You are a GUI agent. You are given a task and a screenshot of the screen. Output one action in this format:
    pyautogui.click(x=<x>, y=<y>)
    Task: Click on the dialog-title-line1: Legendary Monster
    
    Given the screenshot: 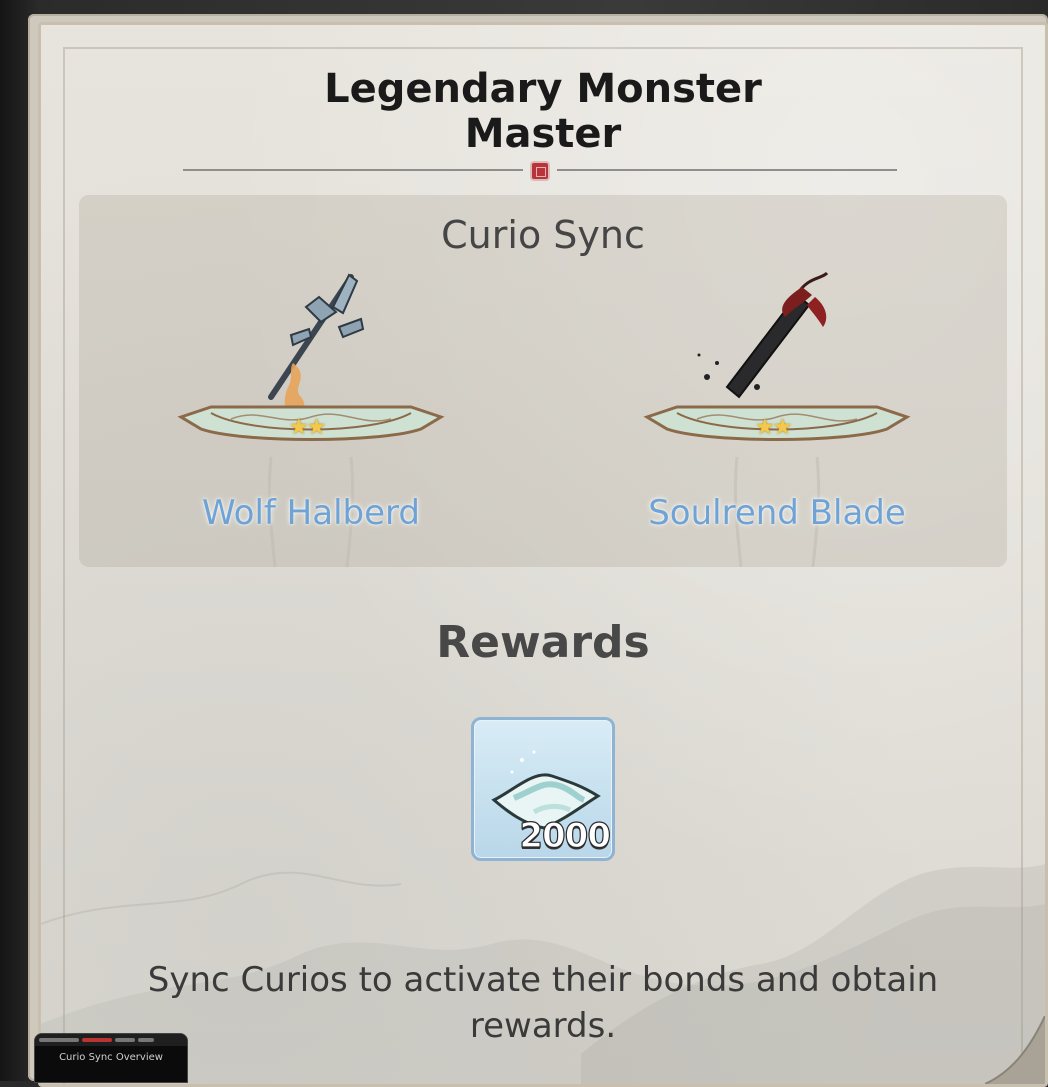 What is the action you would take?
    pyautogui.click(x=543, y=89)
    